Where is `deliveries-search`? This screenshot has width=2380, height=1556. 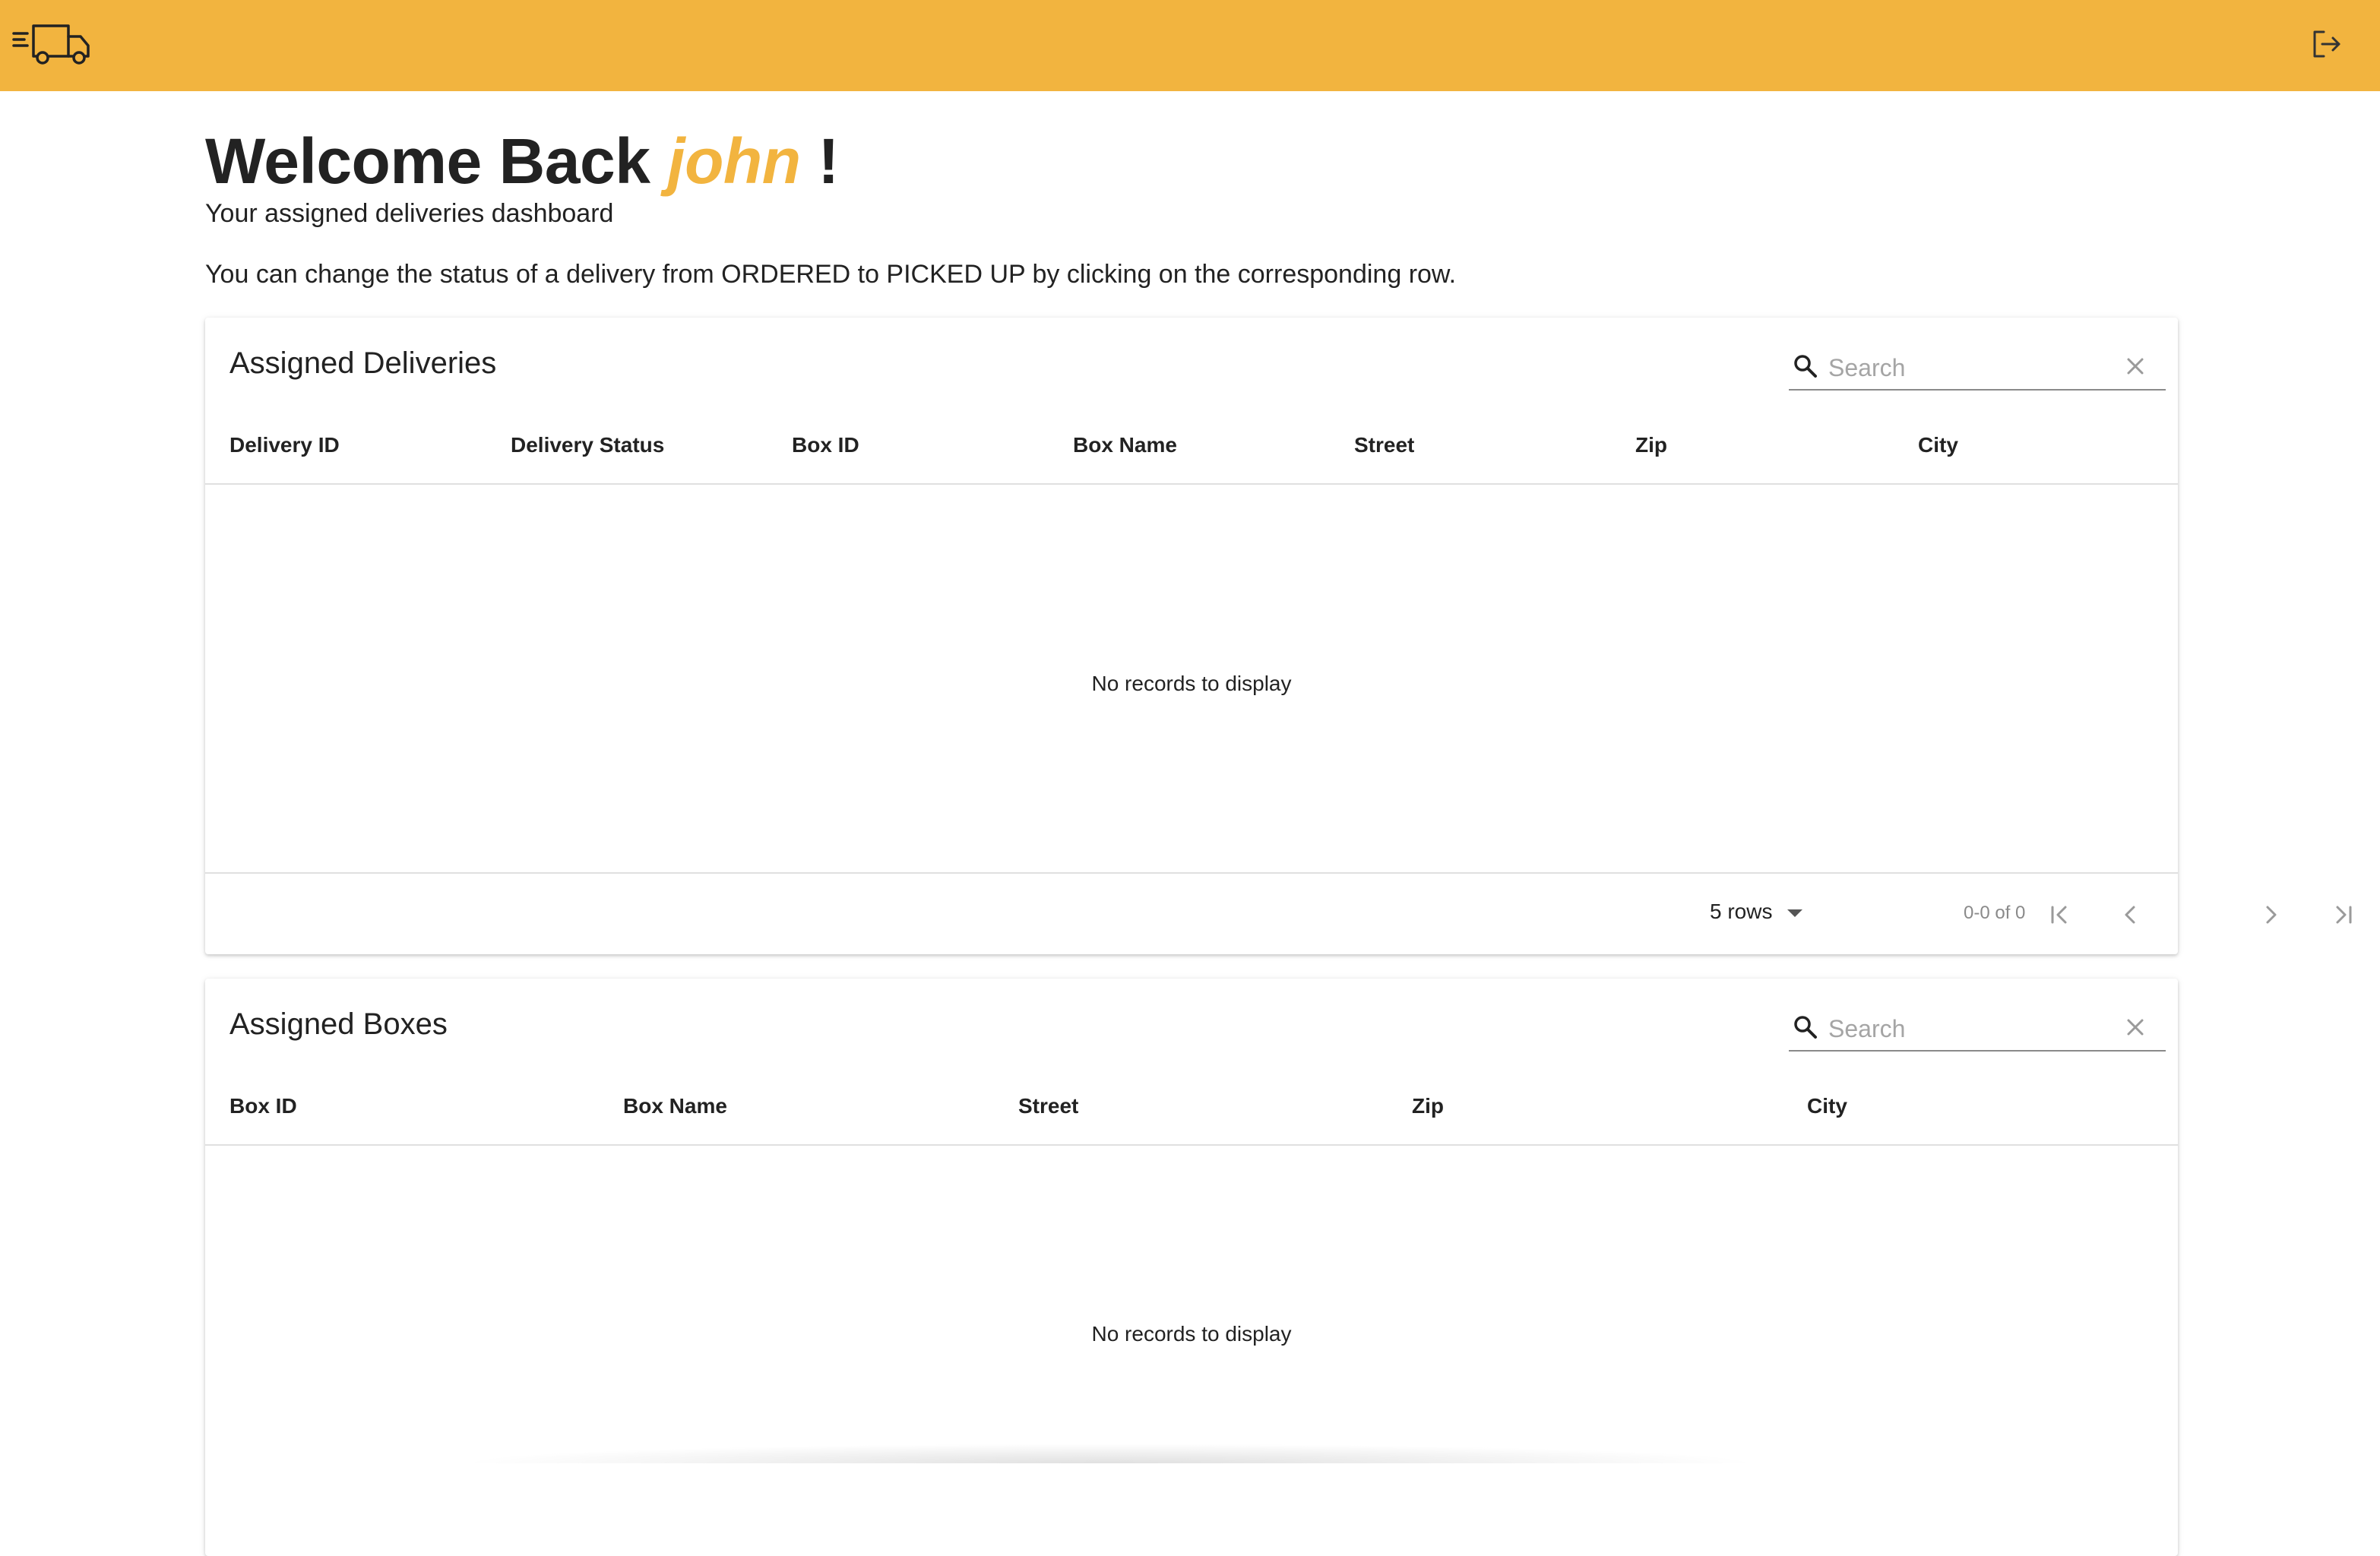 deliveries-search is located at coordinates (1978, 368).